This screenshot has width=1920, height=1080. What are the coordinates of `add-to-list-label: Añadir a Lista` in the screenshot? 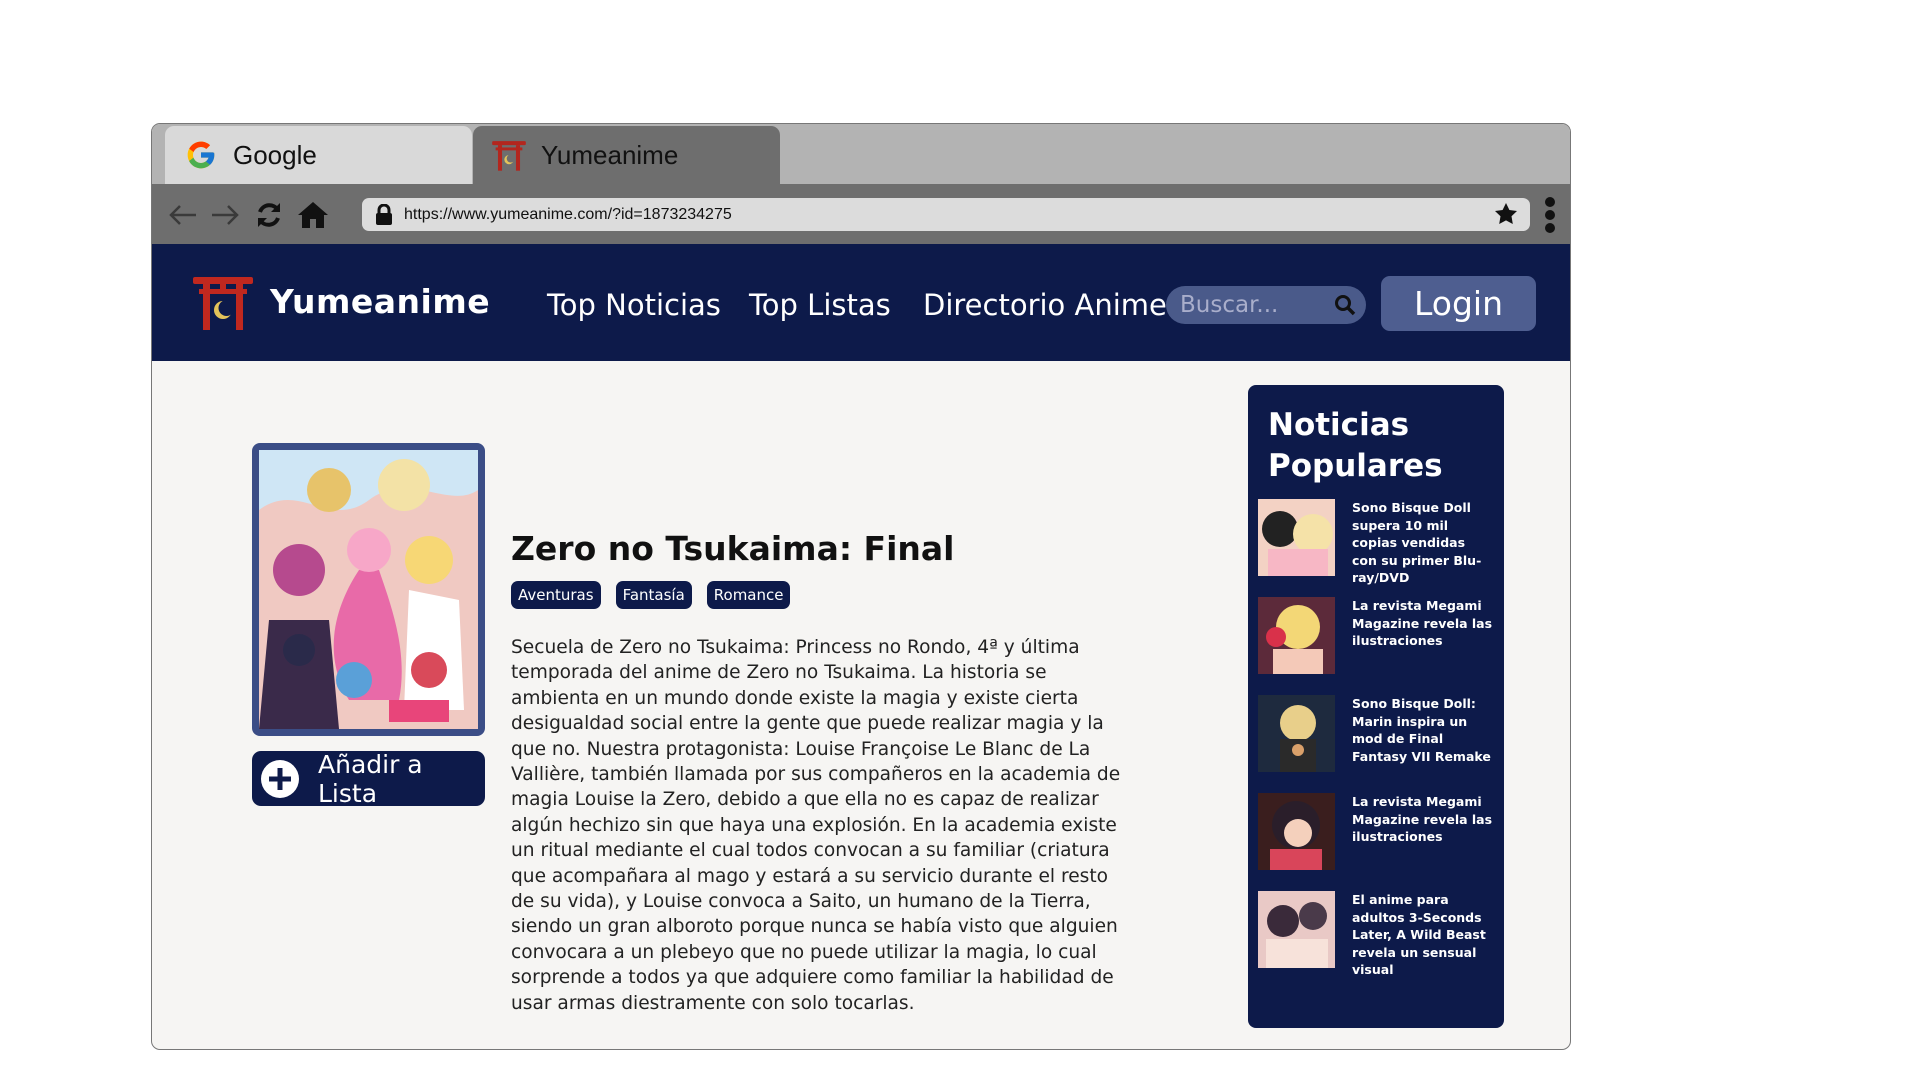 It's located at (370, 778).